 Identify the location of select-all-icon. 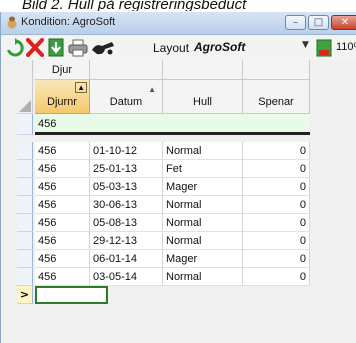
(24, 87).